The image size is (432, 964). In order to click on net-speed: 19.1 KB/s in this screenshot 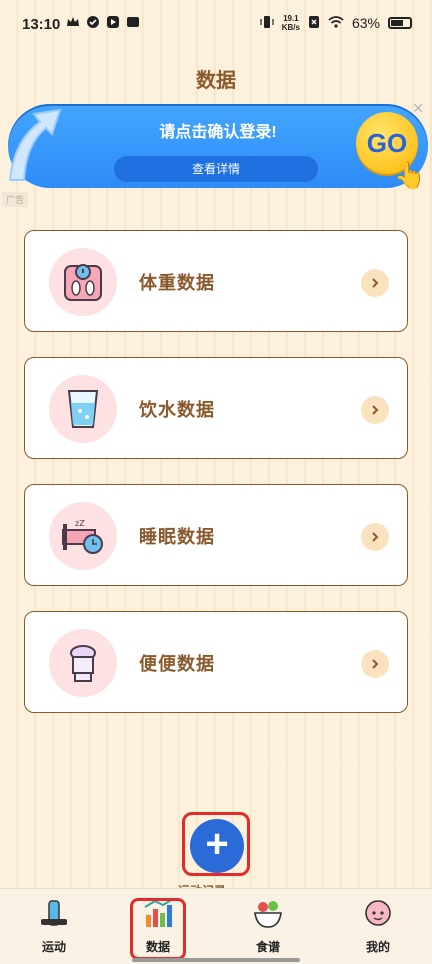, I will do `click(291, 23)`.